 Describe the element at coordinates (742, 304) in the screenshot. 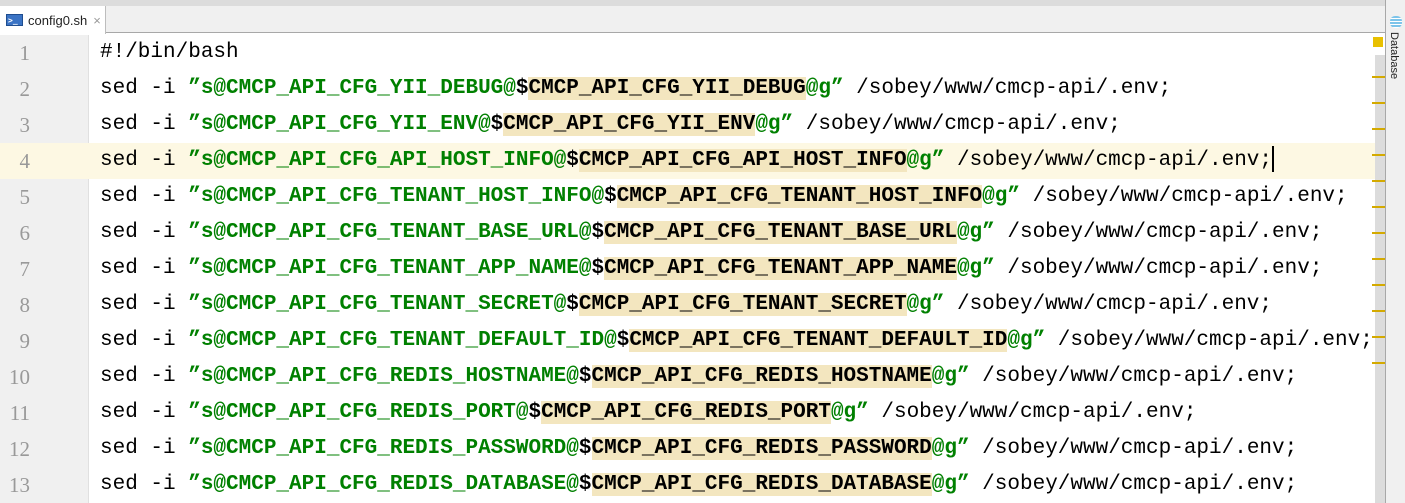

I see `variable-name: CMCP_API_CFG_TENANT_SECRET` at that location.